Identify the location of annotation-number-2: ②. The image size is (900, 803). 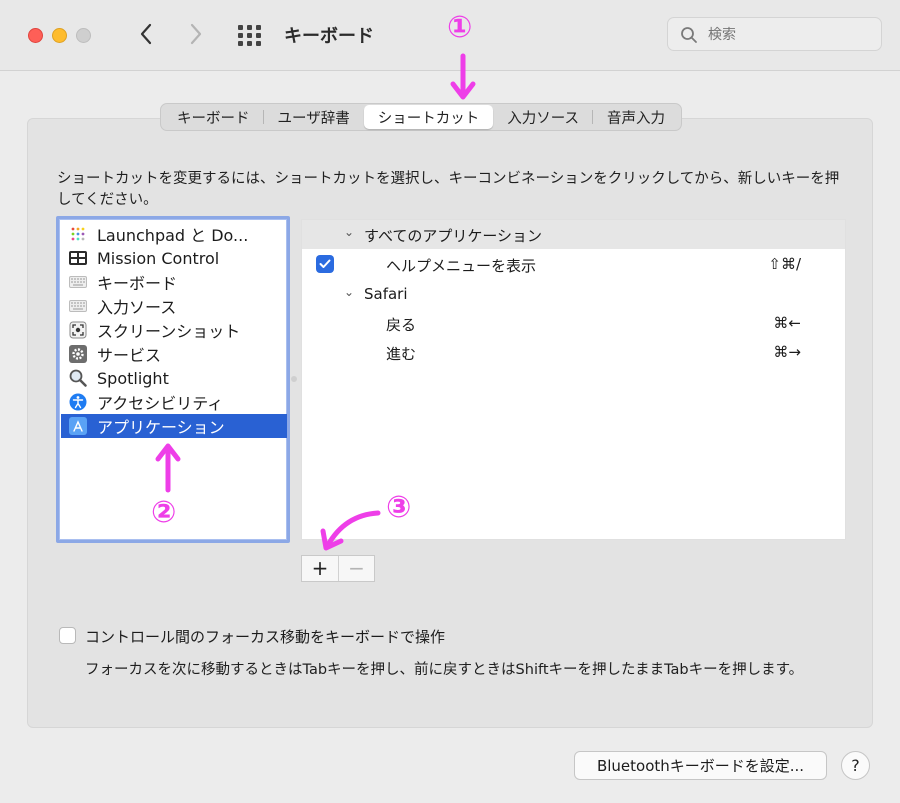
(164, 512).